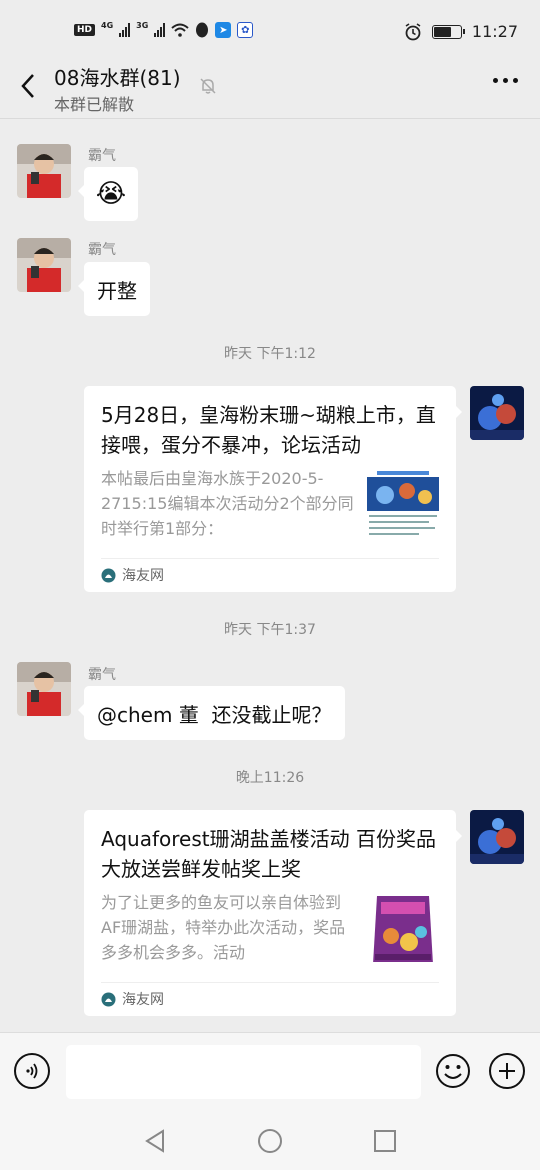 This screenshot has width=540, height=1170. I want to click on back-button, so click(28, 86).